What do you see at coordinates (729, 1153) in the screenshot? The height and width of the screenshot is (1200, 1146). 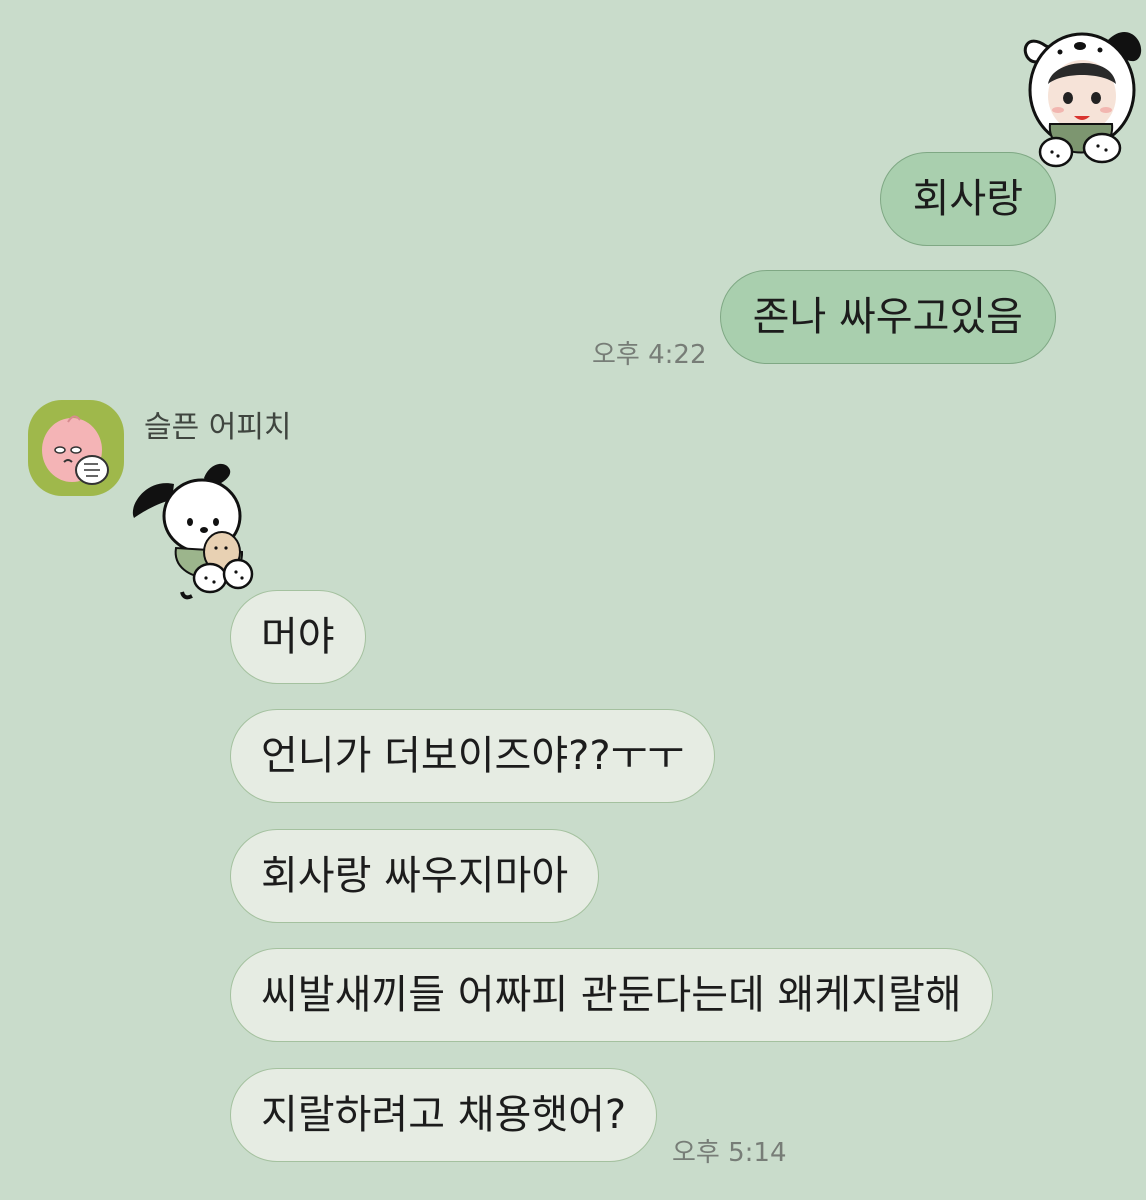 I see `incoming-timestamp: 오후 5:14` at bounding box center [729, 1153].